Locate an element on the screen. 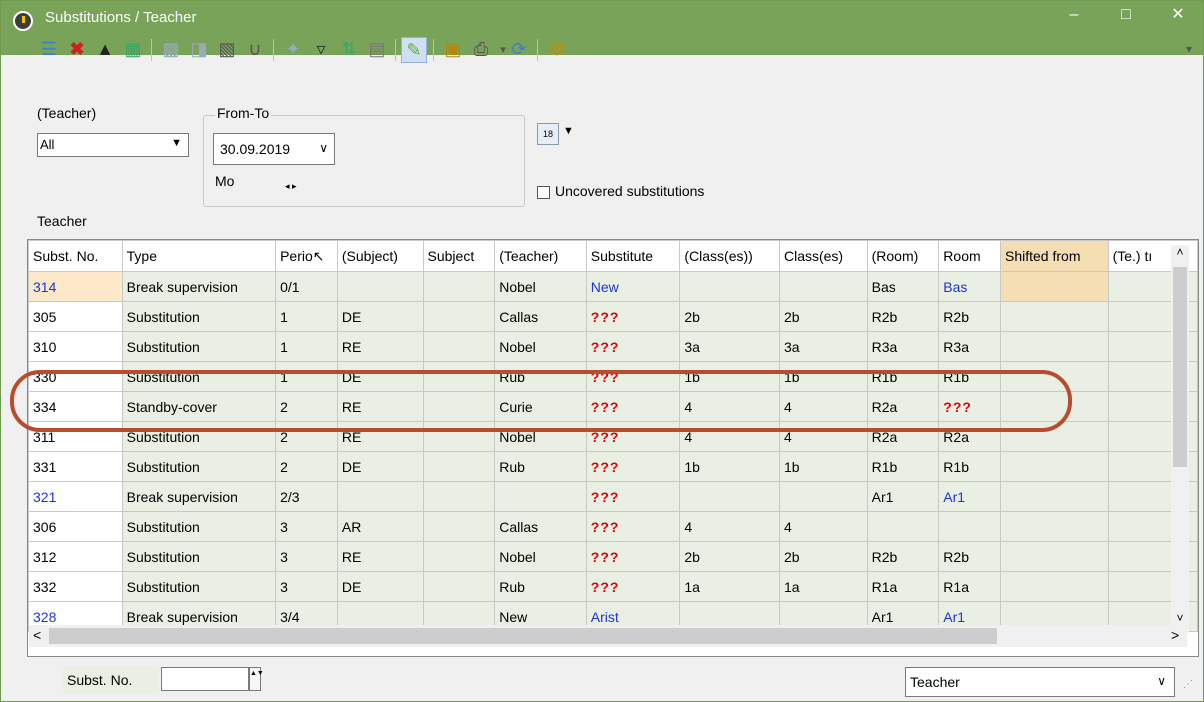  table-row: 305 Substitution 1 DE Callas??? 2b 2b R2b R2b is located at coordinates (613, 316).